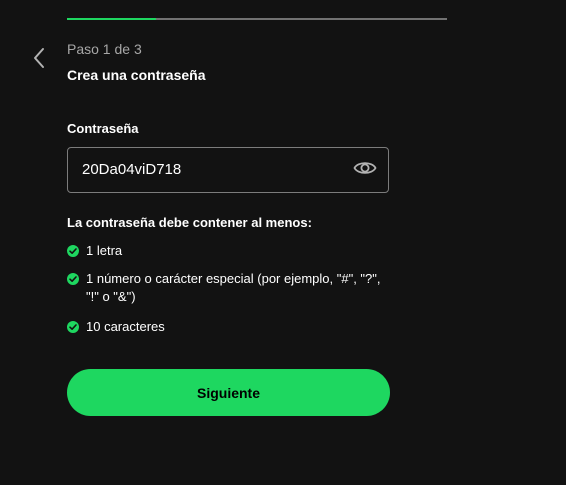 Image resolution: width=566 pixels, height=485 pixels. I want to click on requirements-title: La contraseña debe contener al menos:, so click(189, 222).